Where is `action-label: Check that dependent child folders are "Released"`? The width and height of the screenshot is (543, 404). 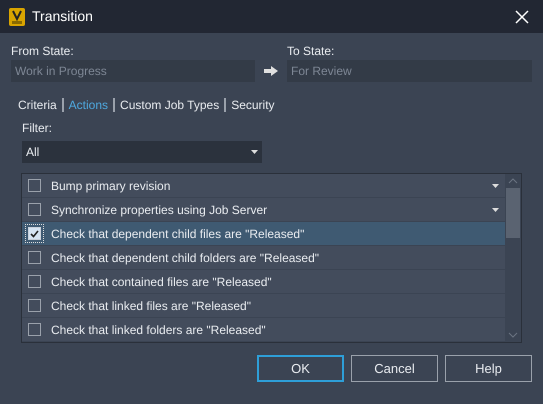 action-label: Check that dependent child folders are "Released" is located at coordinates (185, 258).